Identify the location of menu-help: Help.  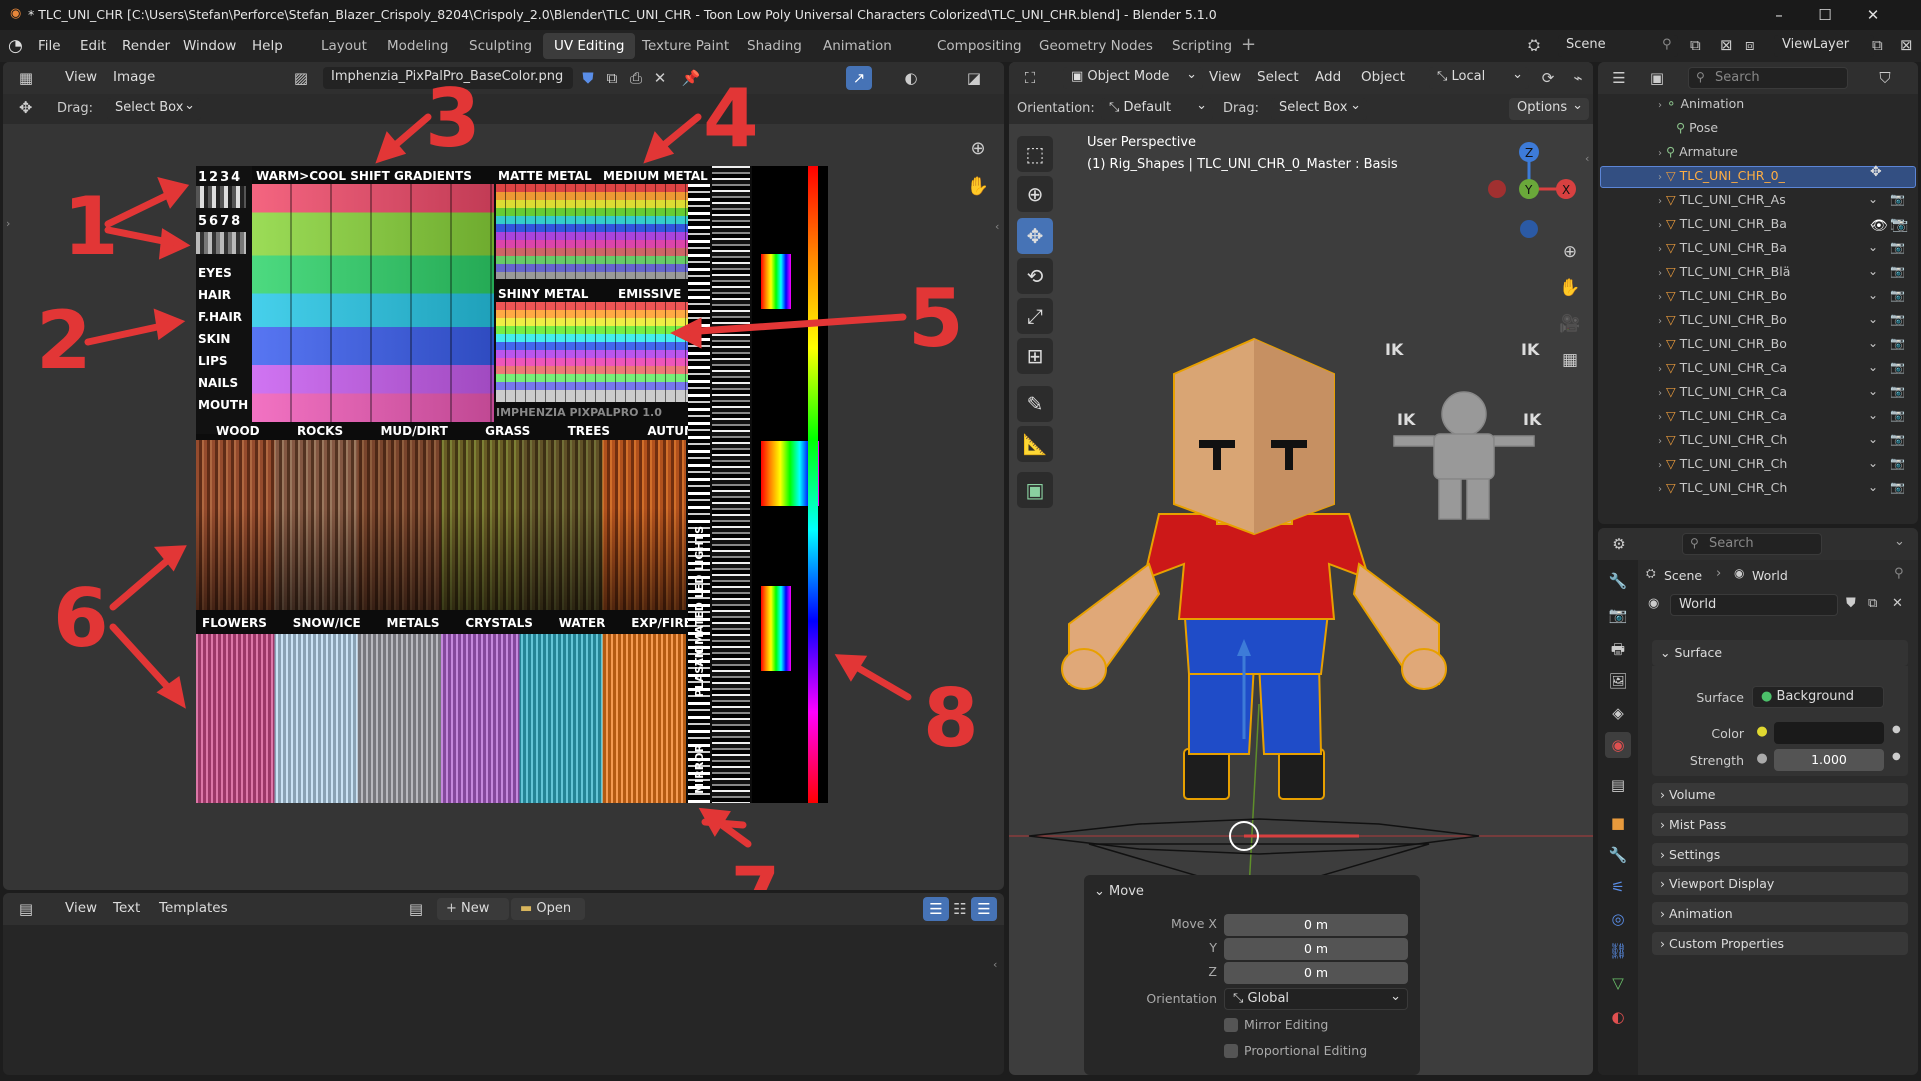
(267, 46).